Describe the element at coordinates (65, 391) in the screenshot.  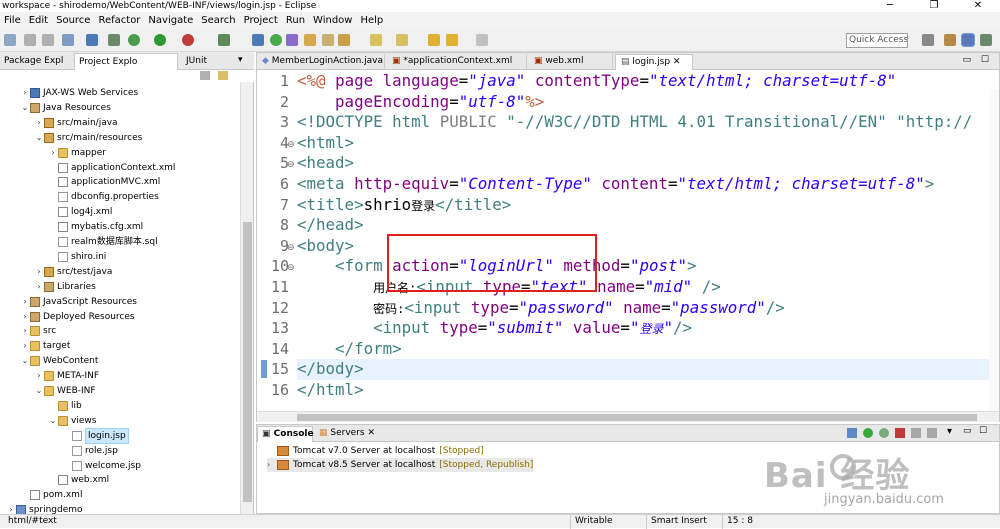
I see `tree-item: ⌄ WEB-INF` at that location.